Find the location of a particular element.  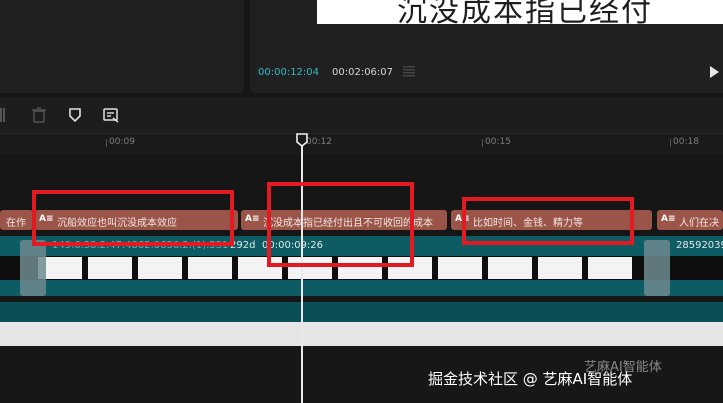

clip-trim-handle-left is located at coordinates (33, 268).